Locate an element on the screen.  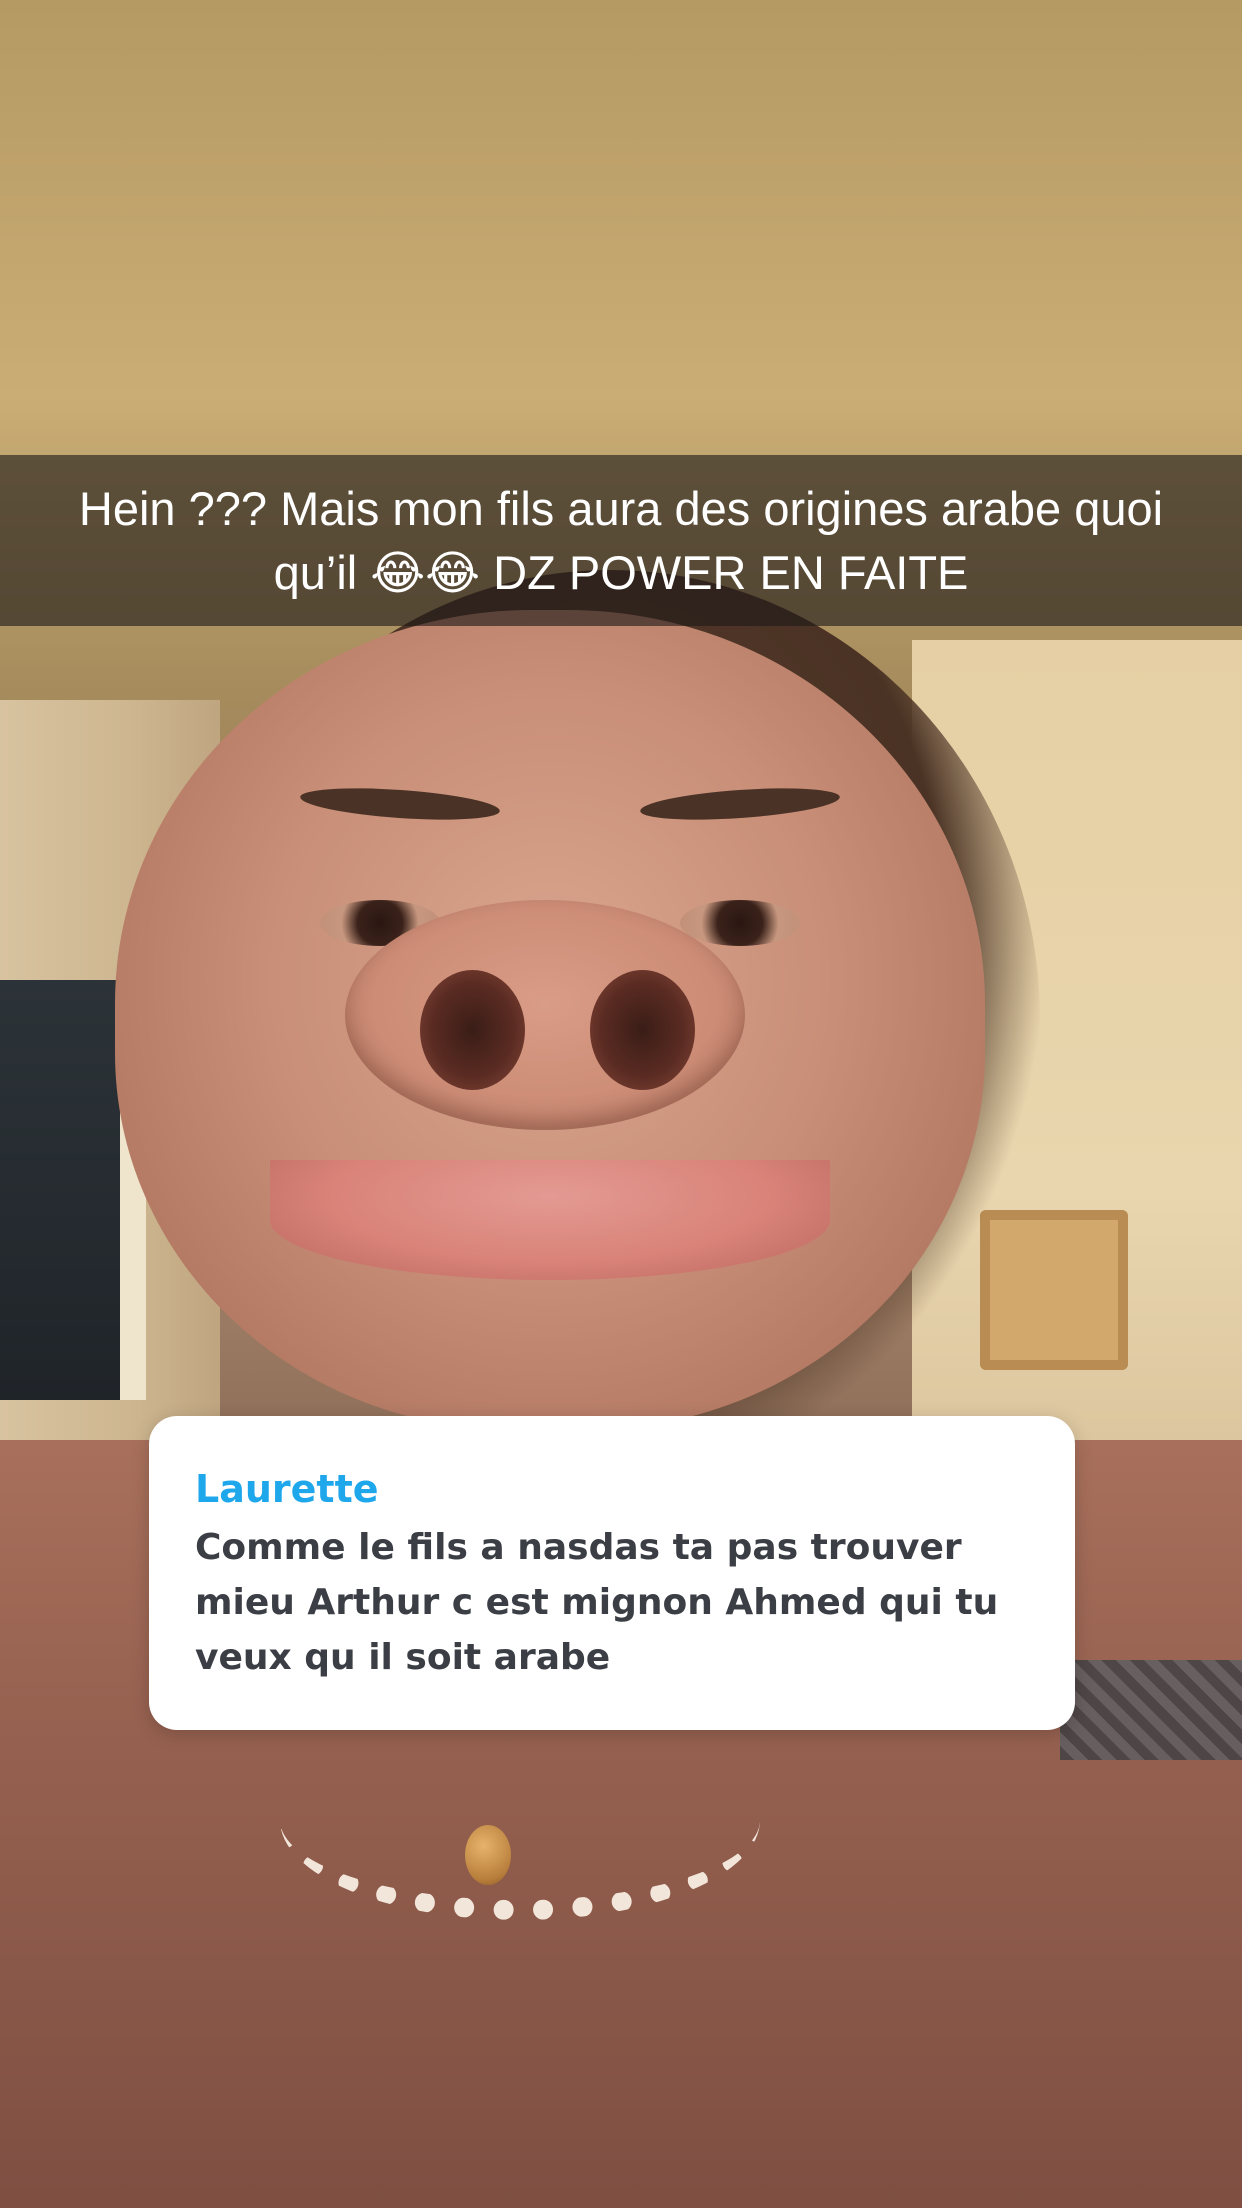
photo-right-eye is located at coordinates (740, 923).